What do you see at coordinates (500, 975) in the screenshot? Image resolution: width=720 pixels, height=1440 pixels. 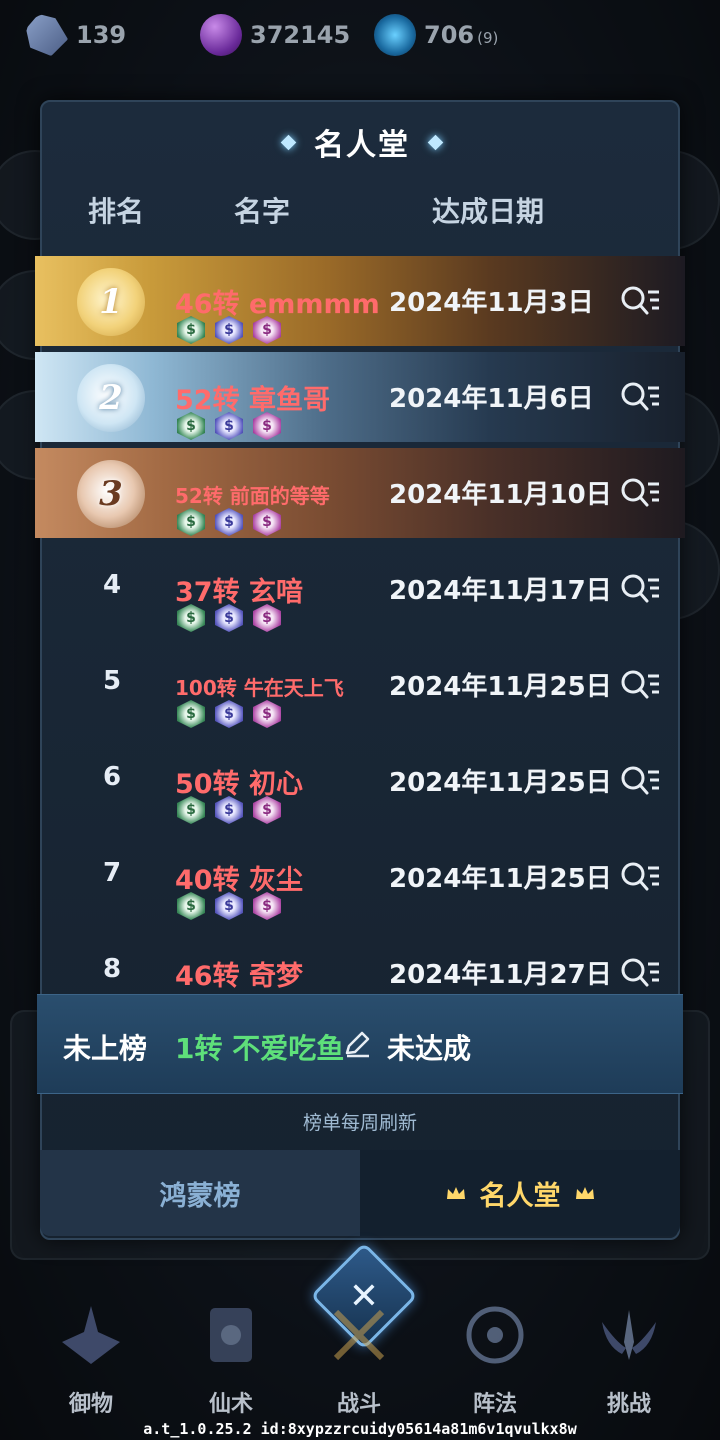 I see `achieve-date: 2024年11月27日` at bounding box center [500, 975].